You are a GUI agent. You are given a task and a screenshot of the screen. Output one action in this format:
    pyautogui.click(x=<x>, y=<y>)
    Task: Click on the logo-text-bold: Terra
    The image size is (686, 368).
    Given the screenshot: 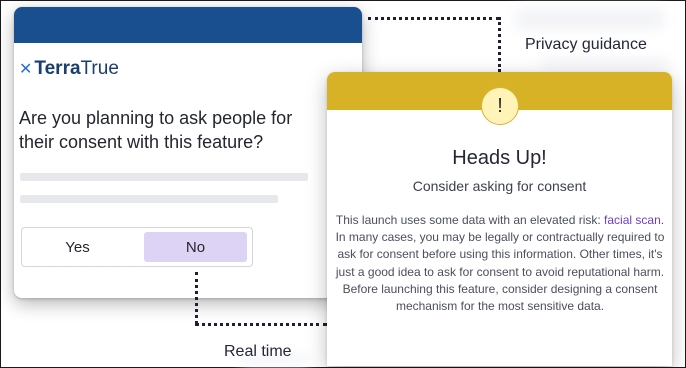 What is the action you would take?
    pyautogui.click(x=57, y=68)
    